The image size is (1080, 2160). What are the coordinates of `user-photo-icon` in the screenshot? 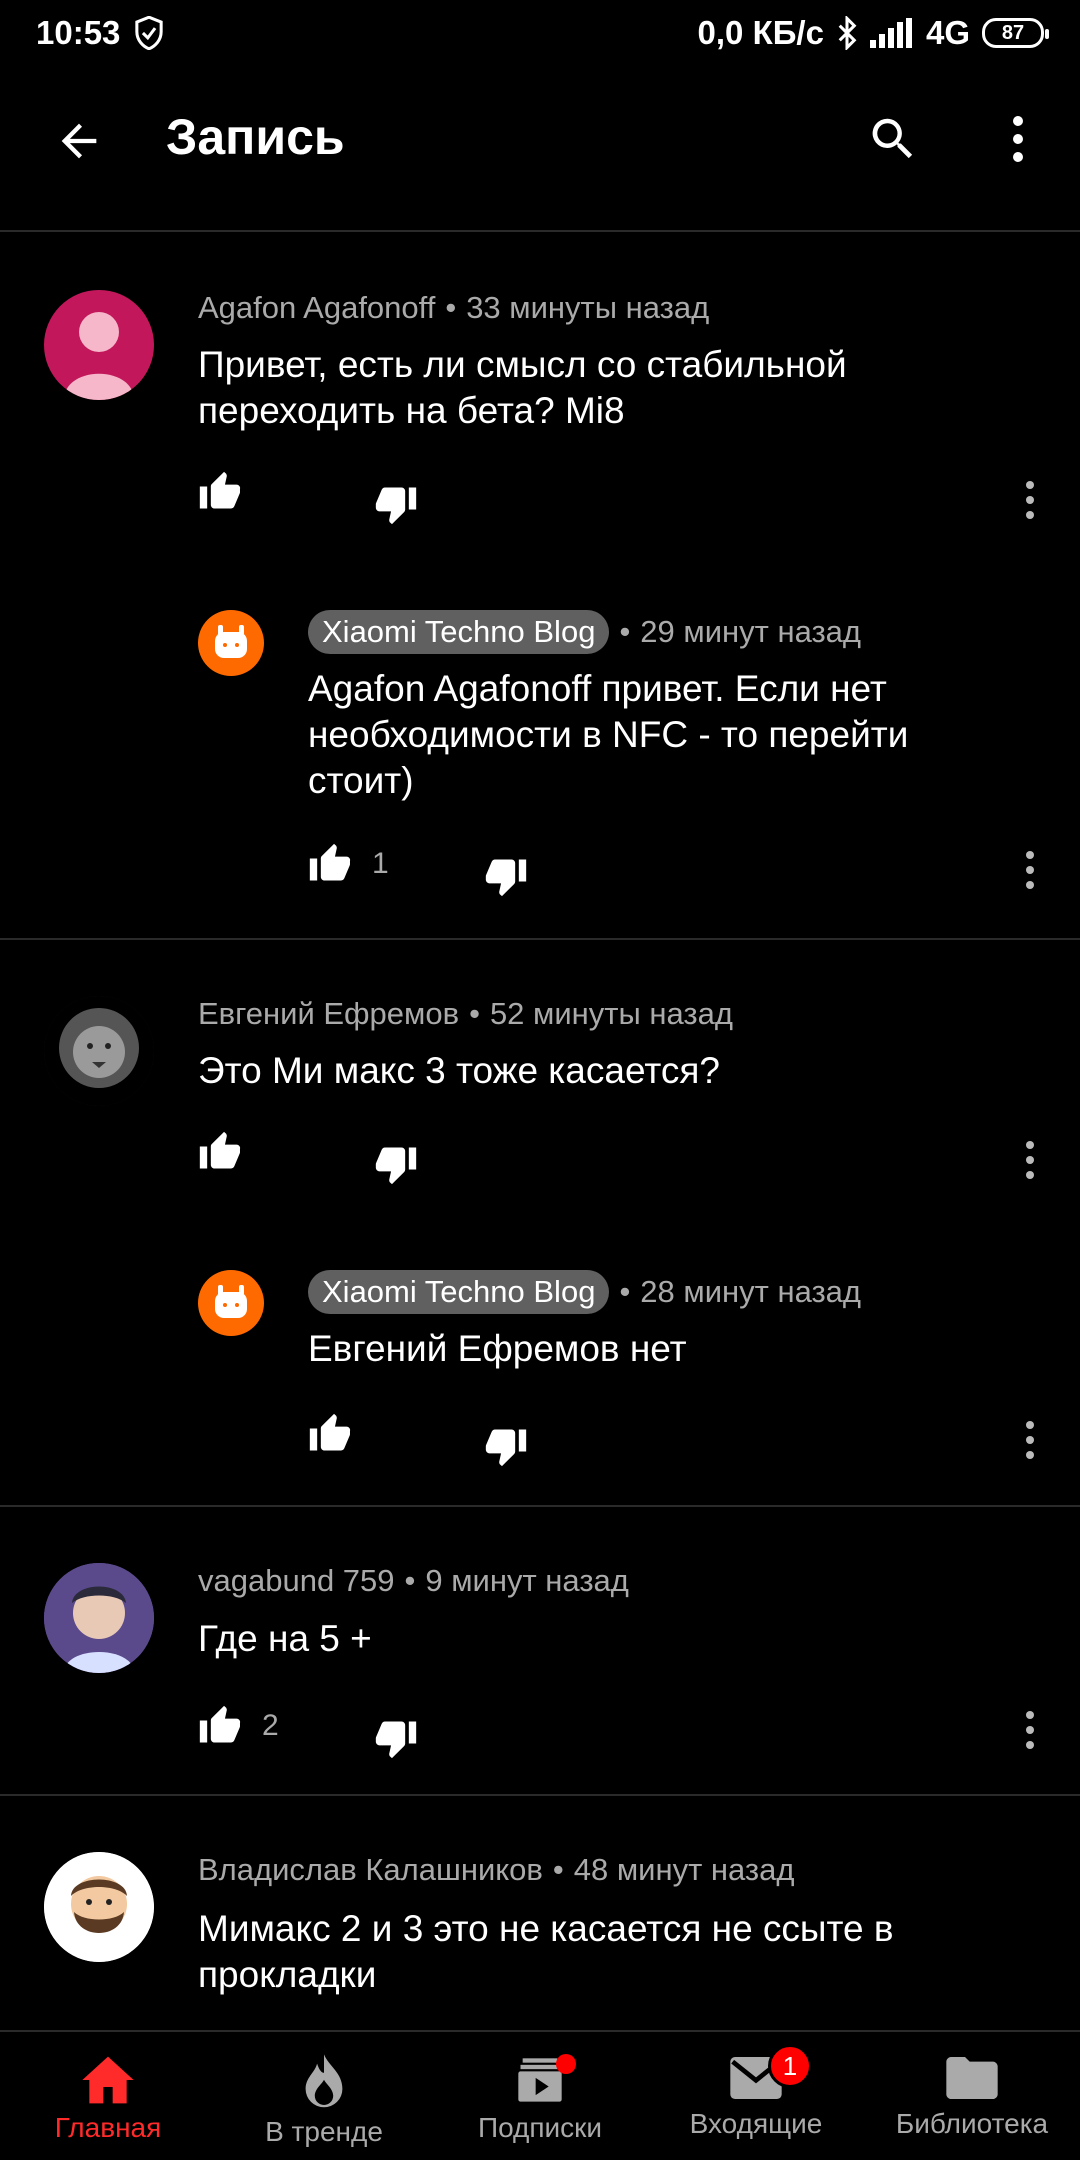 It's located at (99, 1618).